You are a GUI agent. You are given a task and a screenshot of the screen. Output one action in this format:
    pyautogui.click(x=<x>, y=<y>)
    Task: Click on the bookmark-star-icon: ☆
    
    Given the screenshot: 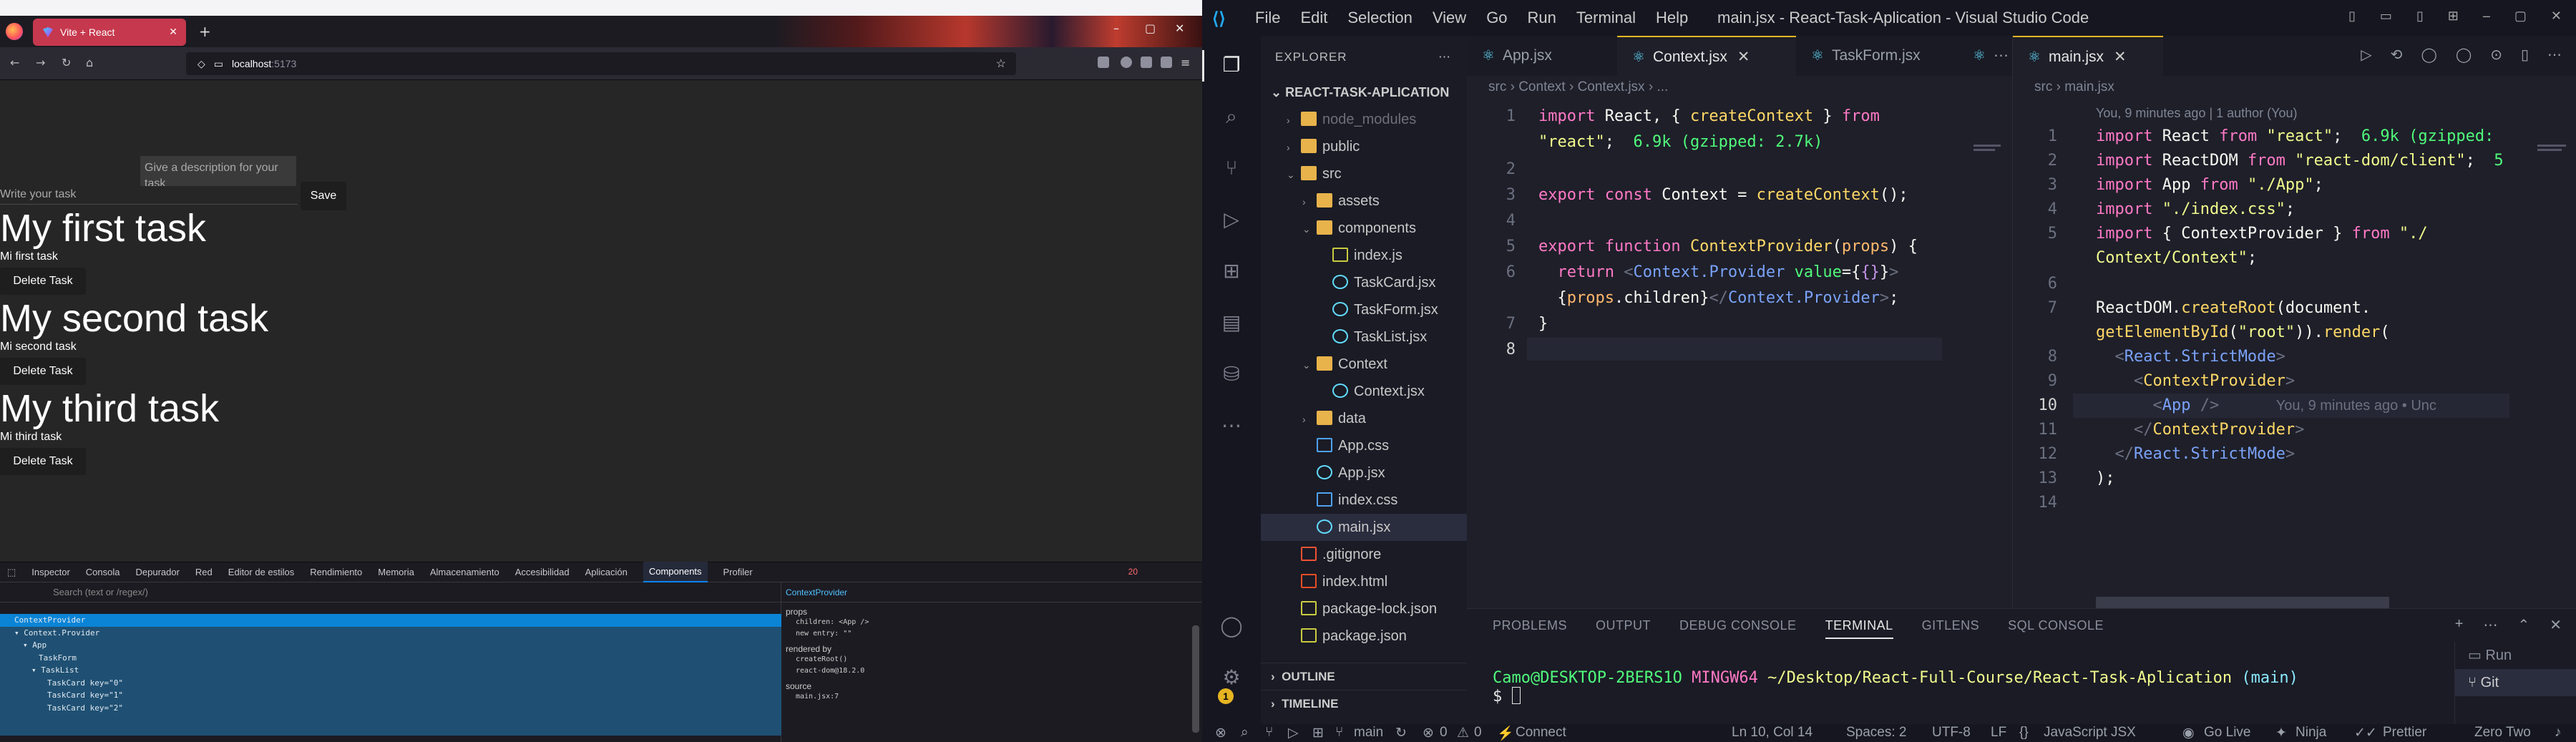 What is the action you would take?
    pyautogui.click(x=1001, y=64)
    